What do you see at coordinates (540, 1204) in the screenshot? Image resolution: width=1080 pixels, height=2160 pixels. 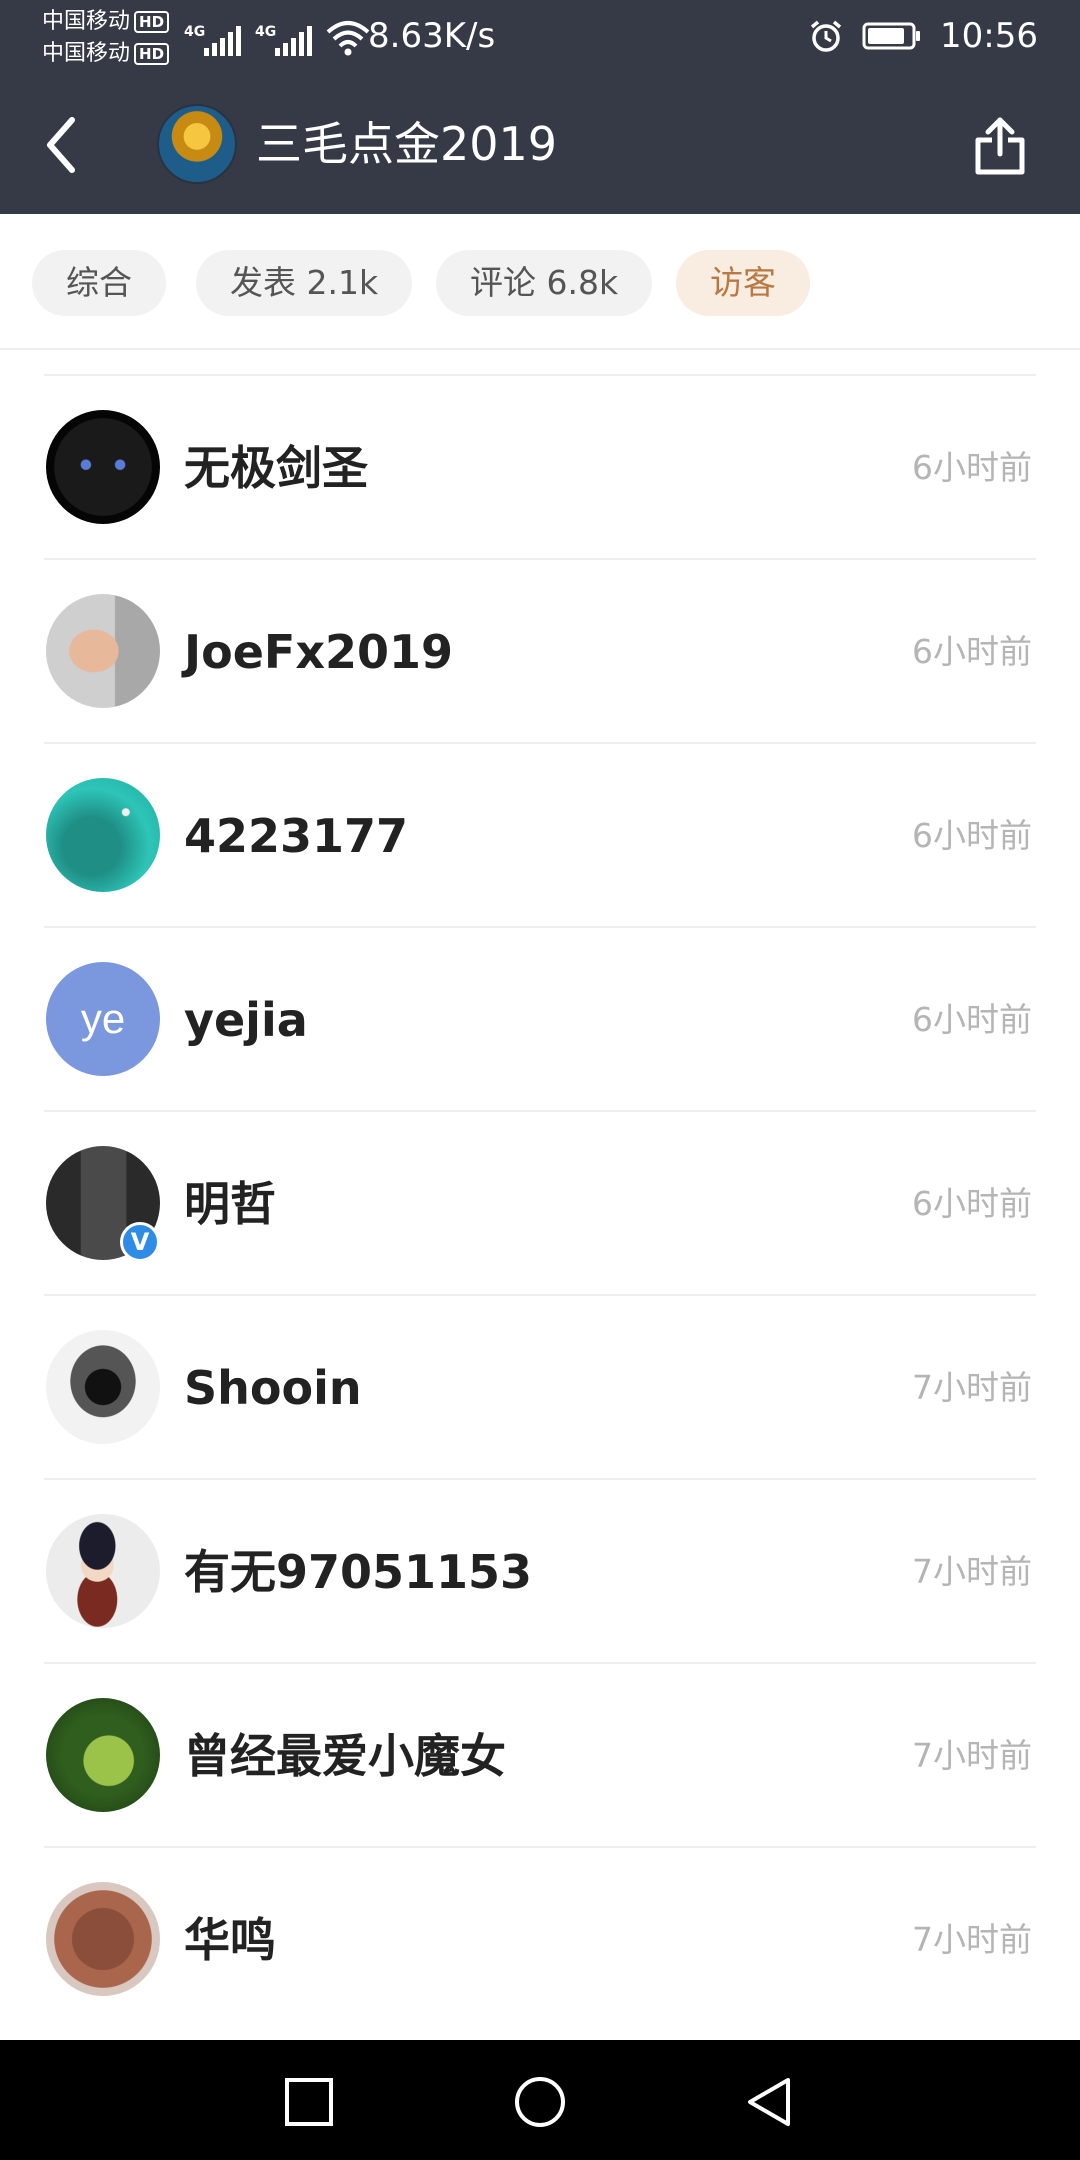 I see `visitor-row: V 明哲 6小时前` at bounding box center [540, 1204].